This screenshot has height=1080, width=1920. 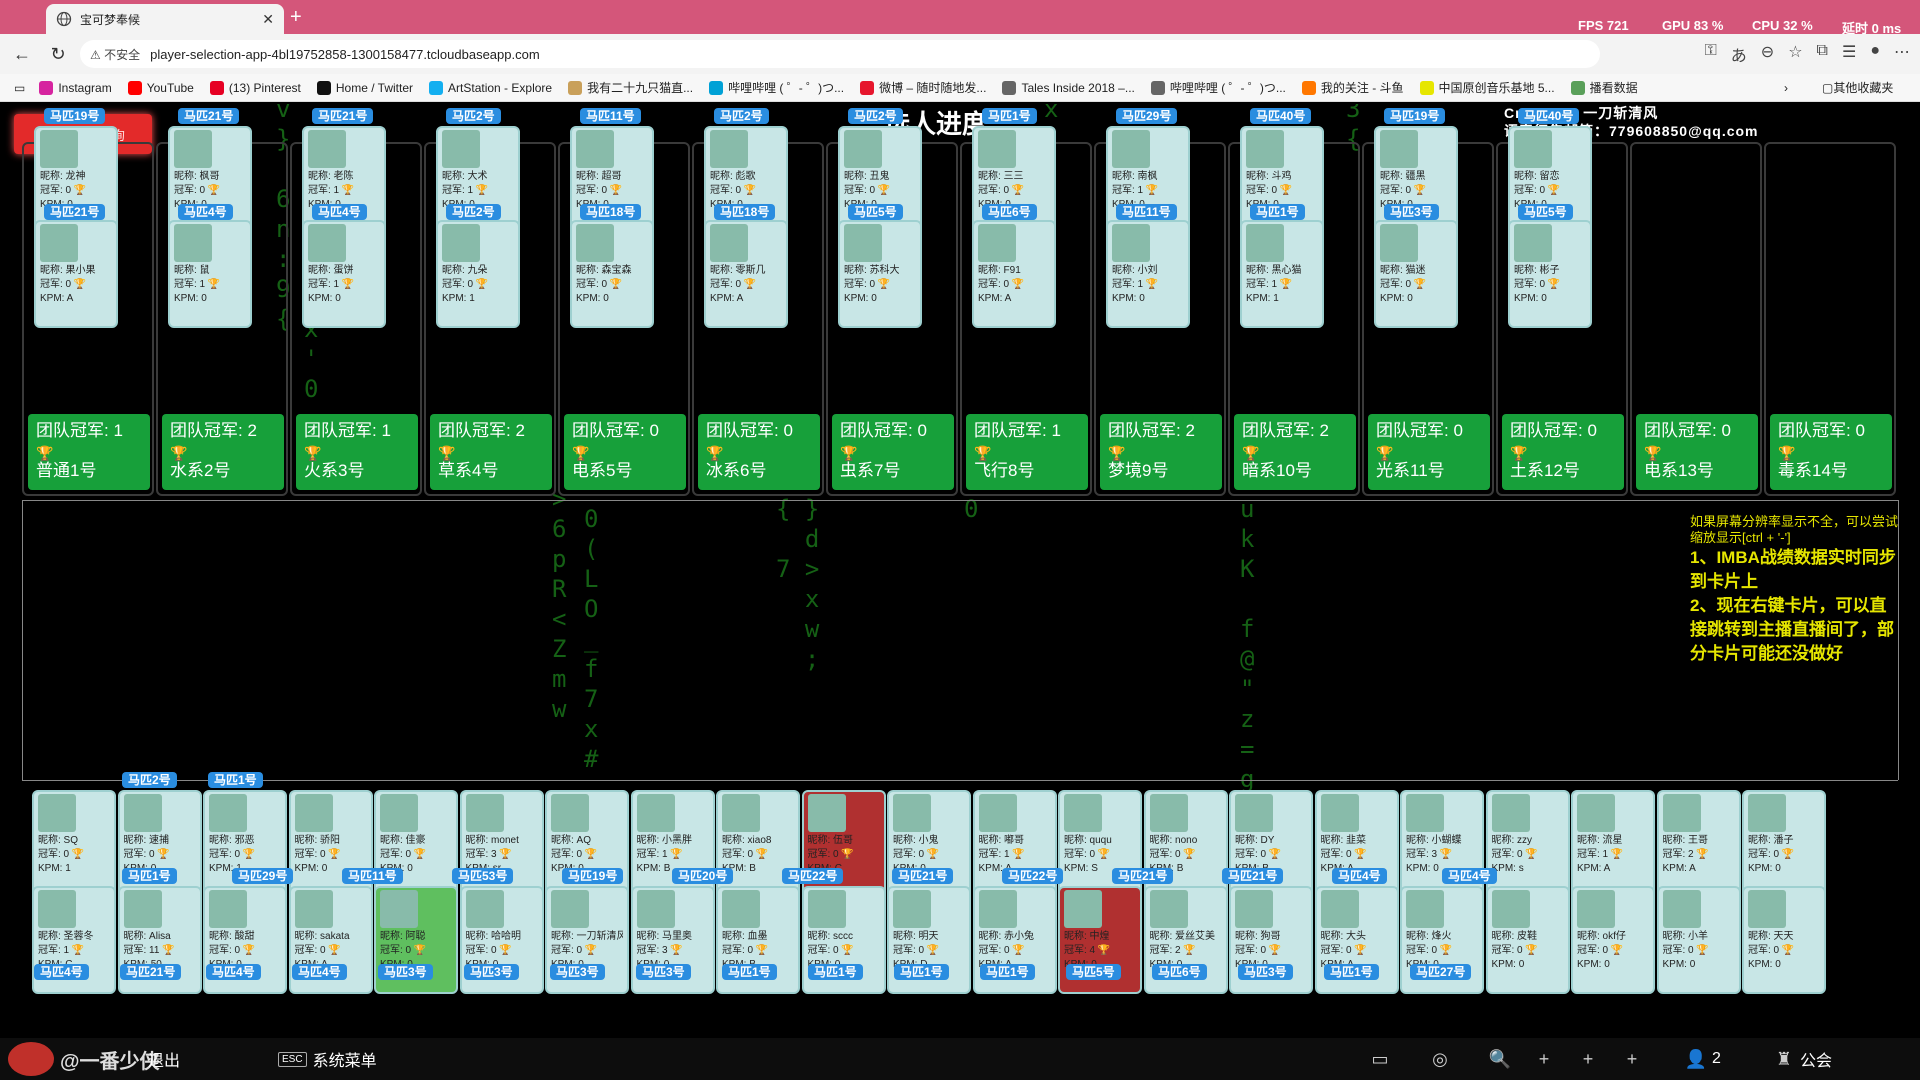 I want to click on slot-tag: 马匹53号, so click(x=483, y=876).